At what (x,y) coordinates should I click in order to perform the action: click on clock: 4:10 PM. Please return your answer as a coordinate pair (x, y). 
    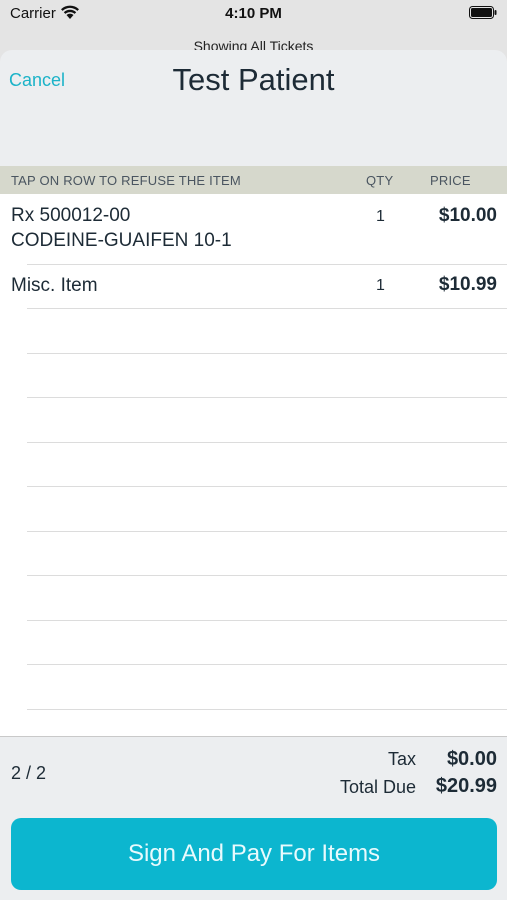
    Looking at the image, I should click on (253, 13).